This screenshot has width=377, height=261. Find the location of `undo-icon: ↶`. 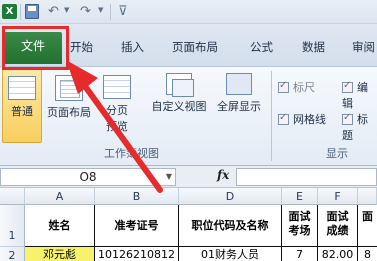

undo-icon: ↶ is located at coordinates (53, 11).